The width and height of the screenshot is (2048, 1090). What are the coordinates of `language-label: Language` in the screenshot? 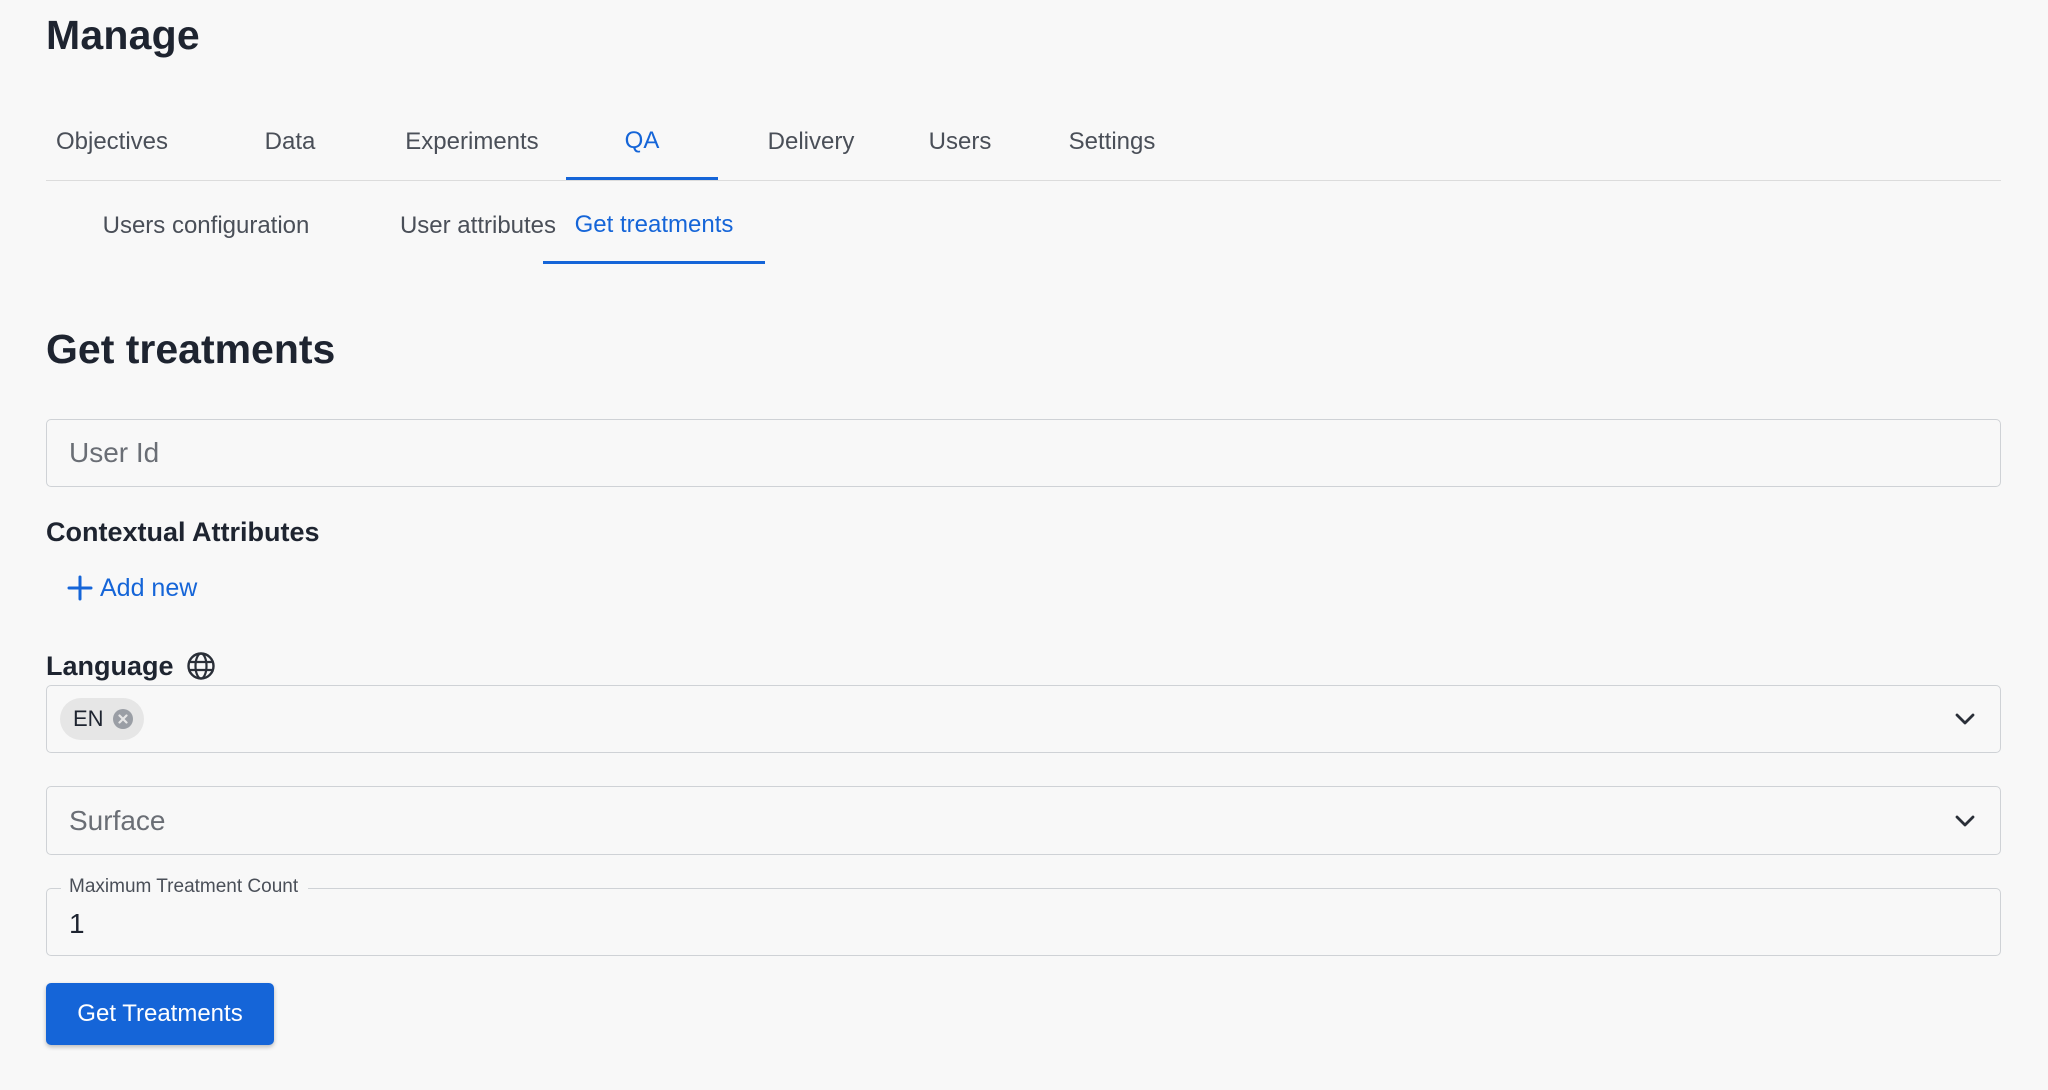 It's located at (110, 666).